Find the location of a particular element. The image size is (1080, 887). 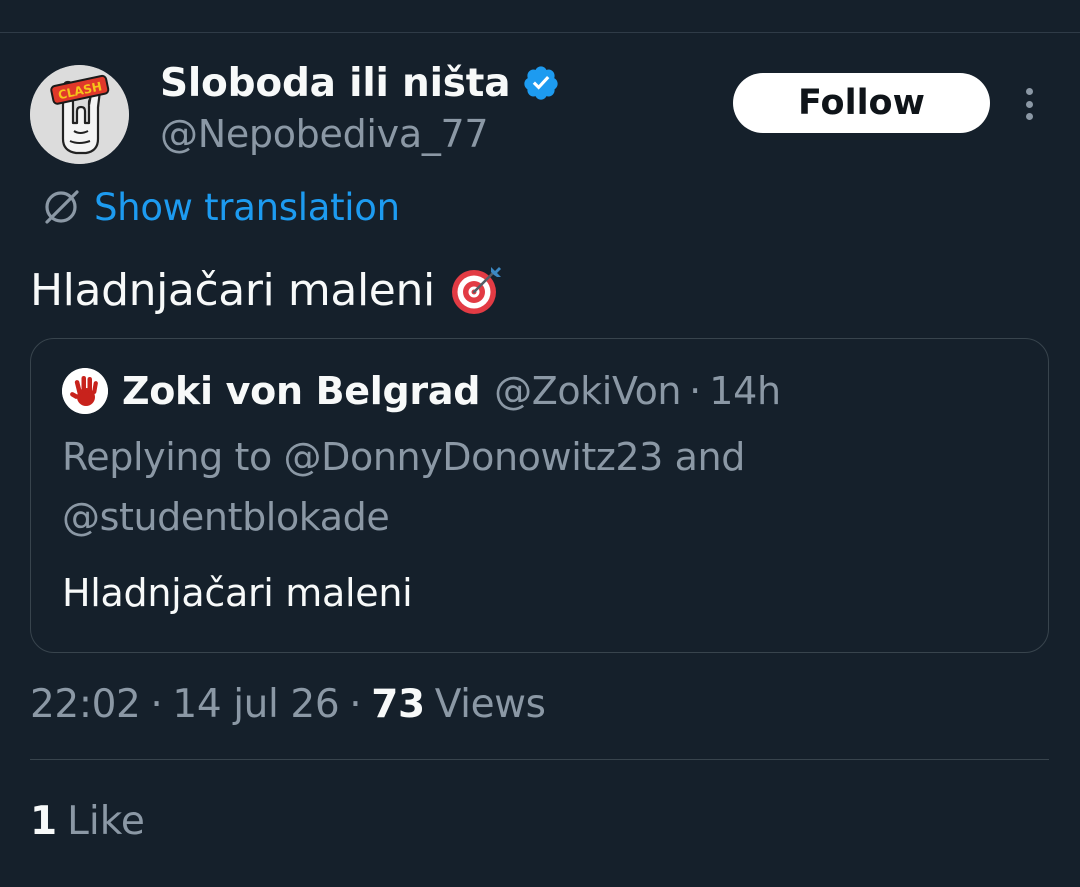

show-translation-link: Show translation is located at coordinates (220, 207).